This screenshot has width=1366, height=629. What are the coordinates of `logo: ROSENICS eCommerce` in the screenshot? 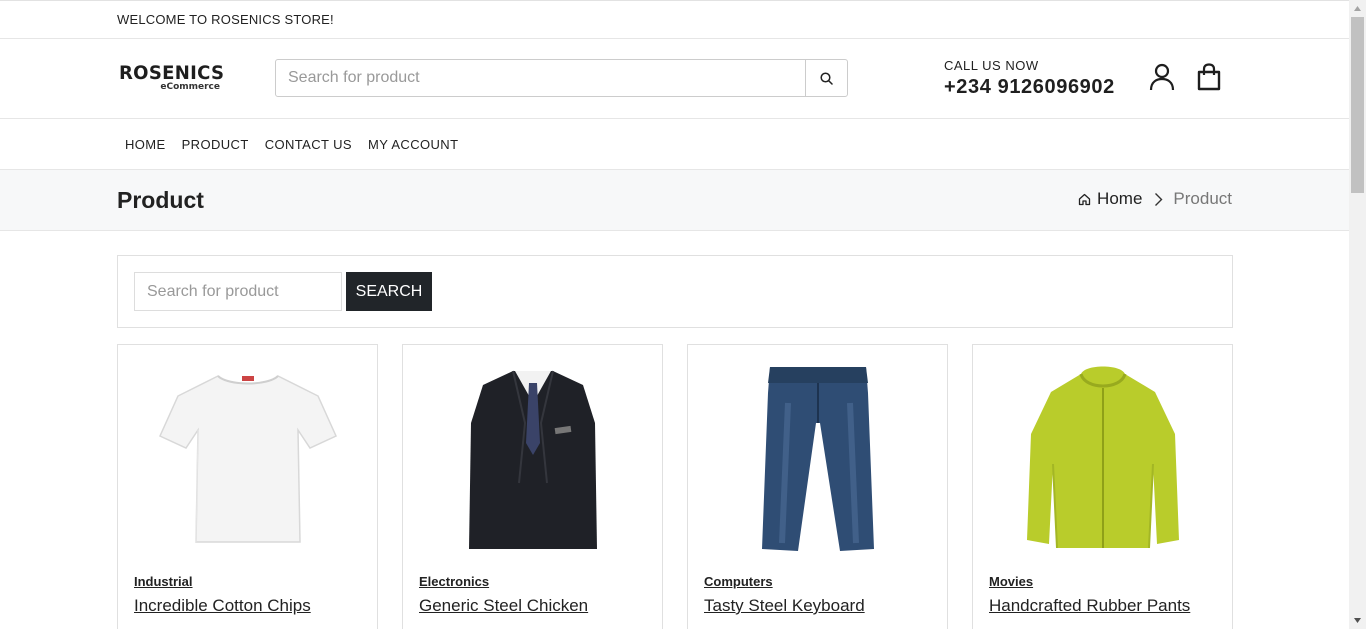 It's located at (172, 77).